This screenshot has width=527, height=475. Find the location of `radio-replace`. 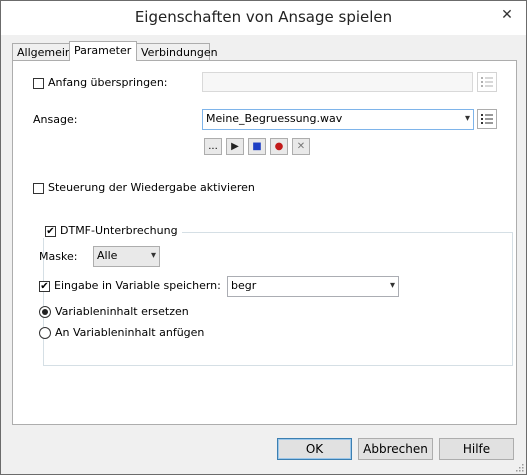

radio-replace is located at coordinates (45, 312).